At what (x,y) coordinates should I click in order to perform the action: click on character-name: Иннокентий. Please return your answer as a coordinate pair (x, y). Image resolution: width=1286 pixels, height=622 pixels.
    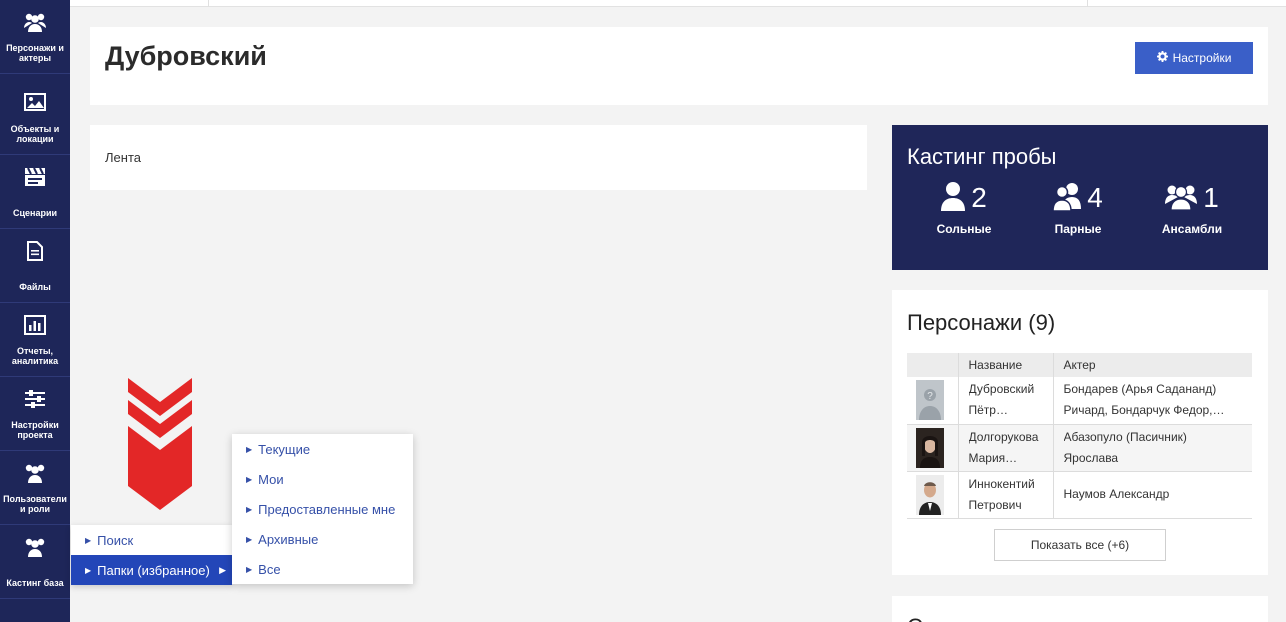
    Looking at the image, I should click on (1001, 483).